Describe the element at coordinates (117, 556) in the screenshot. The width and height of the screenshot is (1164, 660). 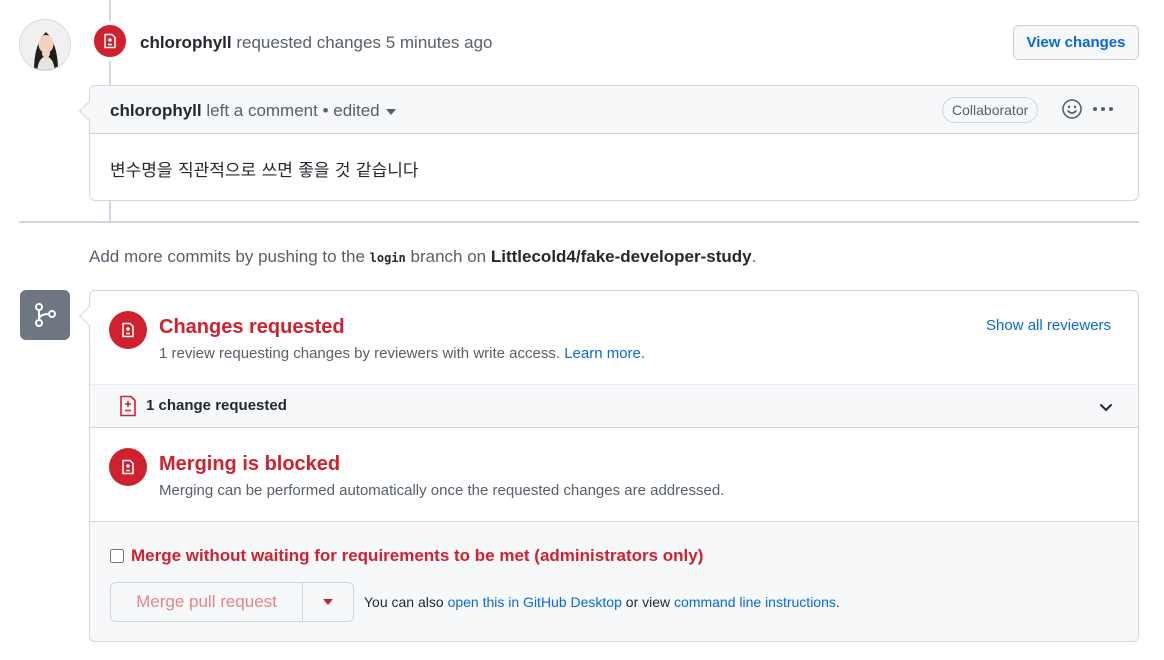
I see `admin-merge-checkbox` at that location.